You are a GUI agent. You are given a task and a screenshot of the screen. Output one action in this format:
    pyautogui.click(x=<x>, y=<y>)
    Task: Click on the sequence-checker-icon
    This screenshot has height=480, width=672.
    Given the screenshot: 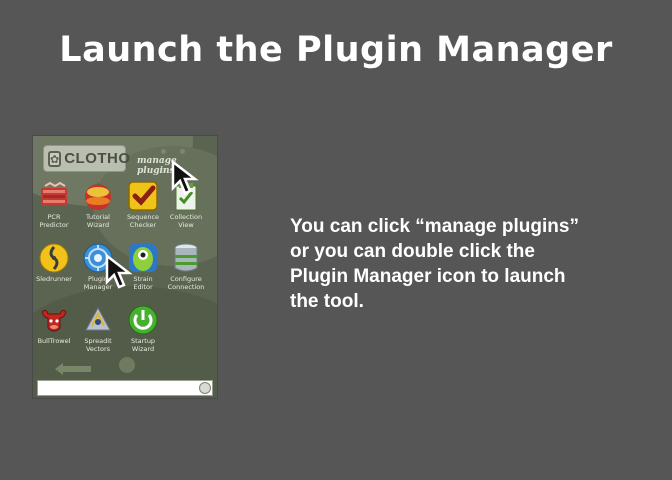 What is the action you would take?
    pyautogui.click(x=143, y=196)
    